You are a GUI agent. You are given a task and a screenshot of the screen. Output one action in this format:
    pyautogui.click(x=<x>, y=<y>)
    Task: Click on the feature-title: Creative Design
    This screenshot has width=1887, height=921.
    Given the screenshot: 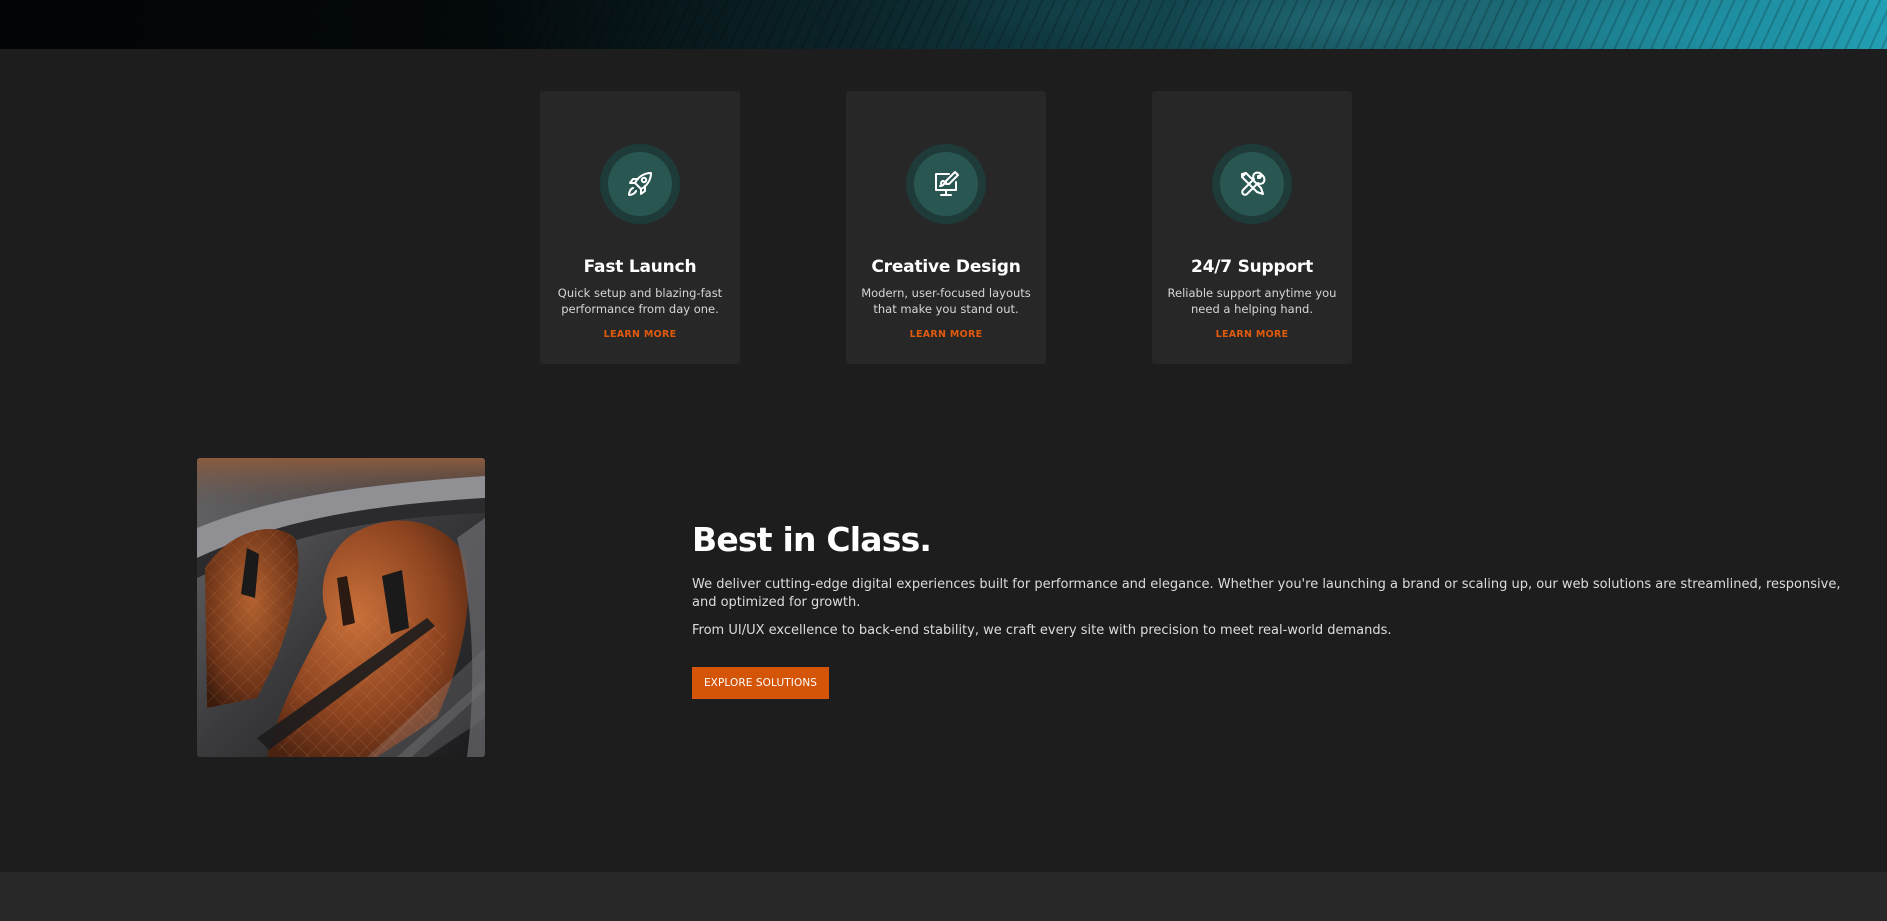 What is the action you would take?
    pyautogui.click(x=946, y=267)
    